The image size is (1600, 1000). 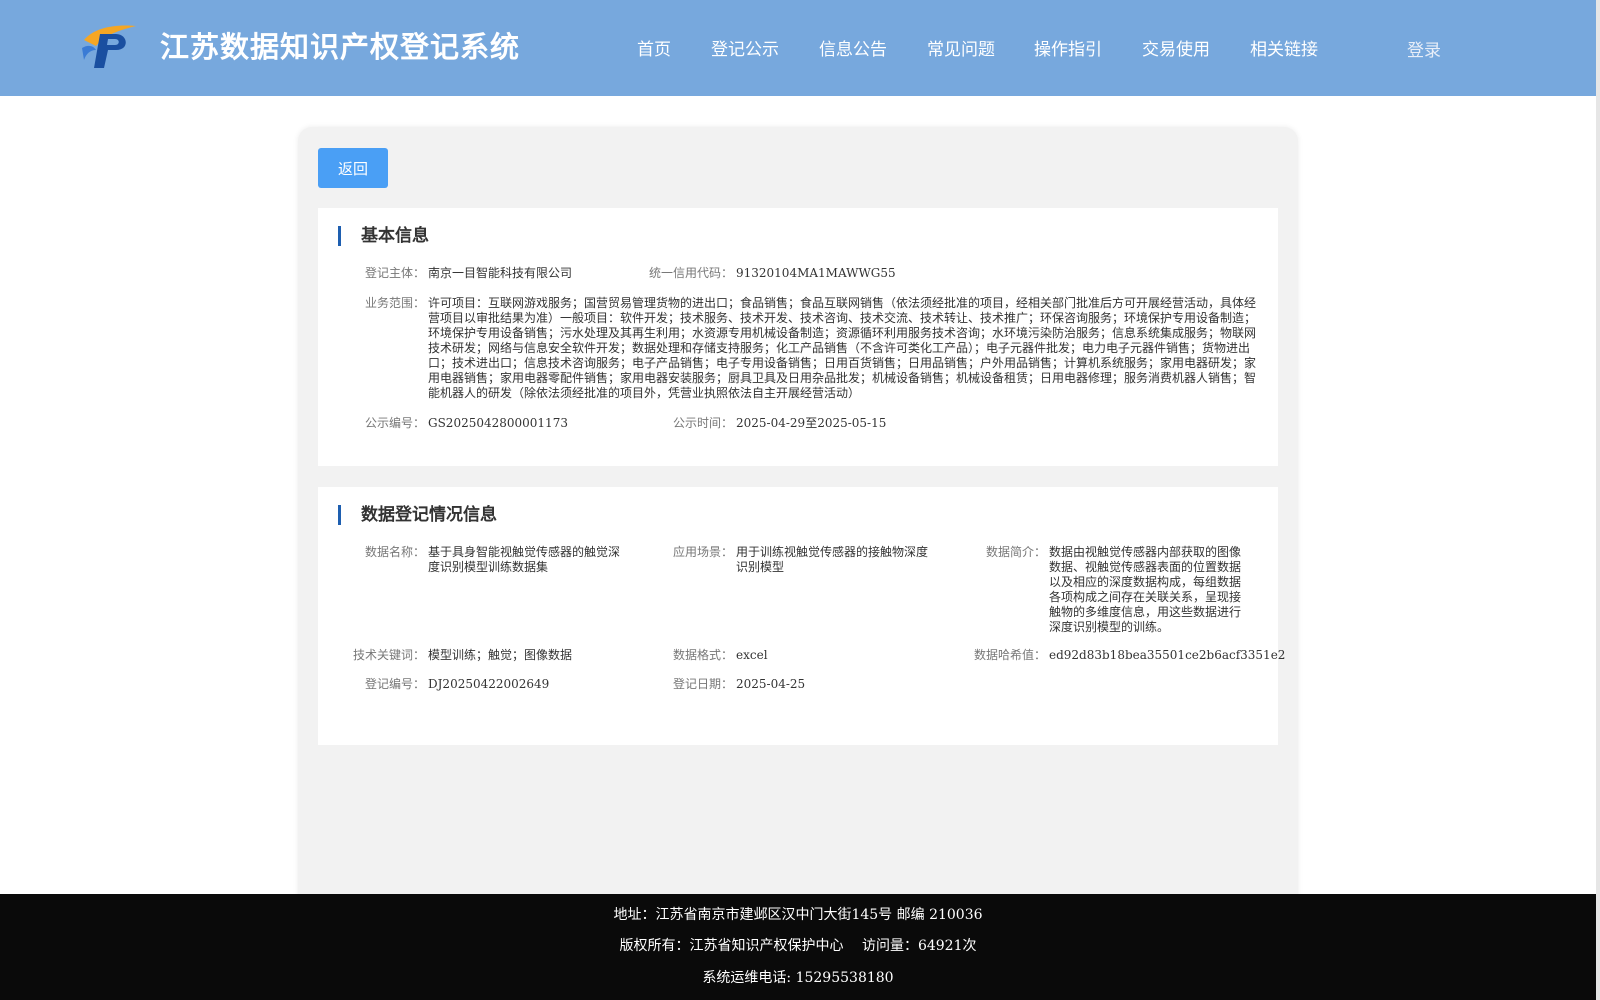 I want to click on scope-label: 业务范围：, so click(x=394, y=303).